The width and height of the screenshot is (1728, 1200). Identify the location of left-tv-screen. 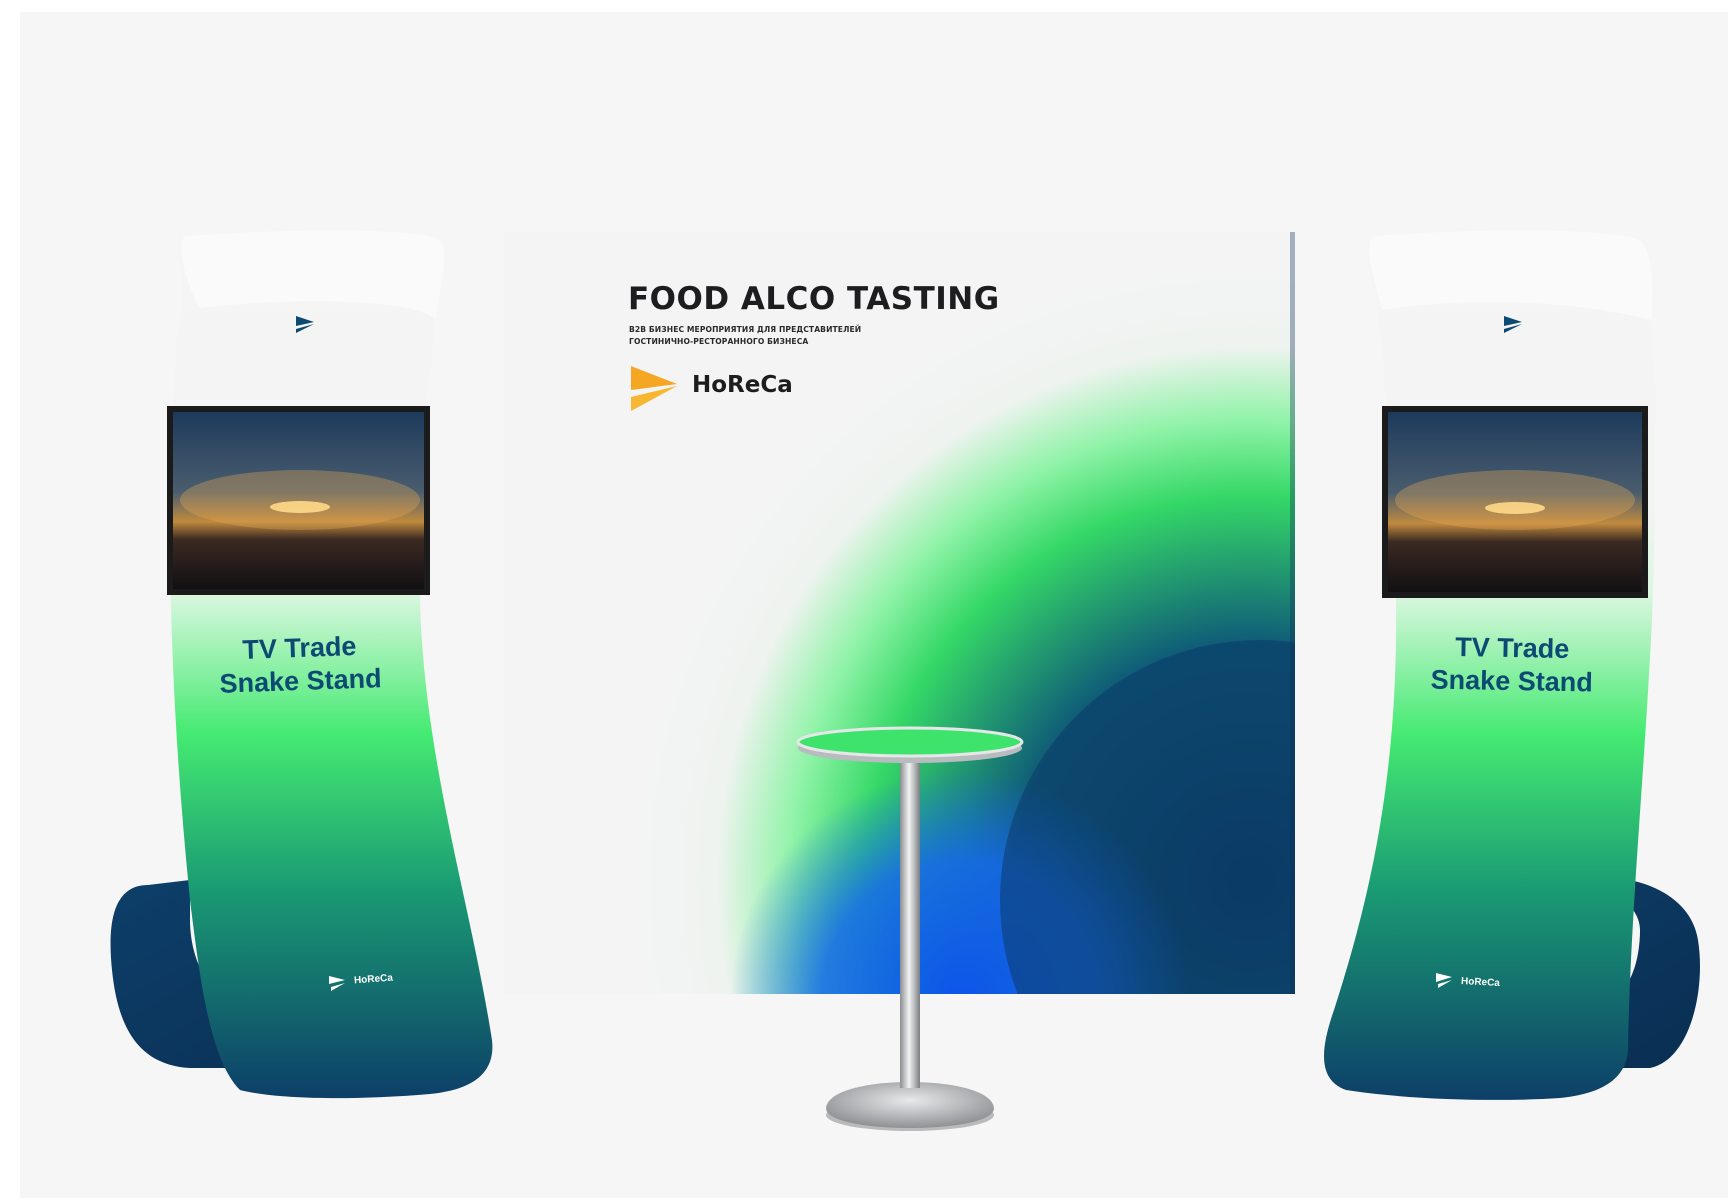
(298, 500).